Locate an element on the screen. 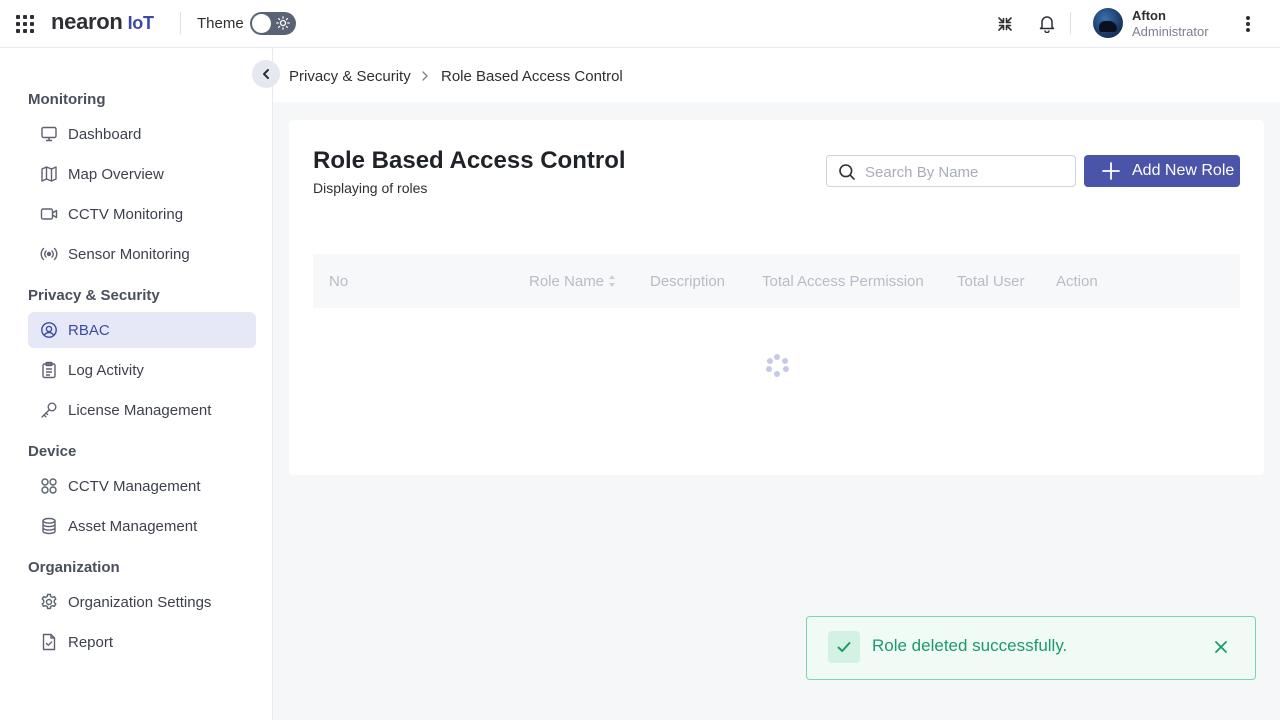 This screenshot has height=720, width=1280. video-icon is located at coordinates (49, 214).